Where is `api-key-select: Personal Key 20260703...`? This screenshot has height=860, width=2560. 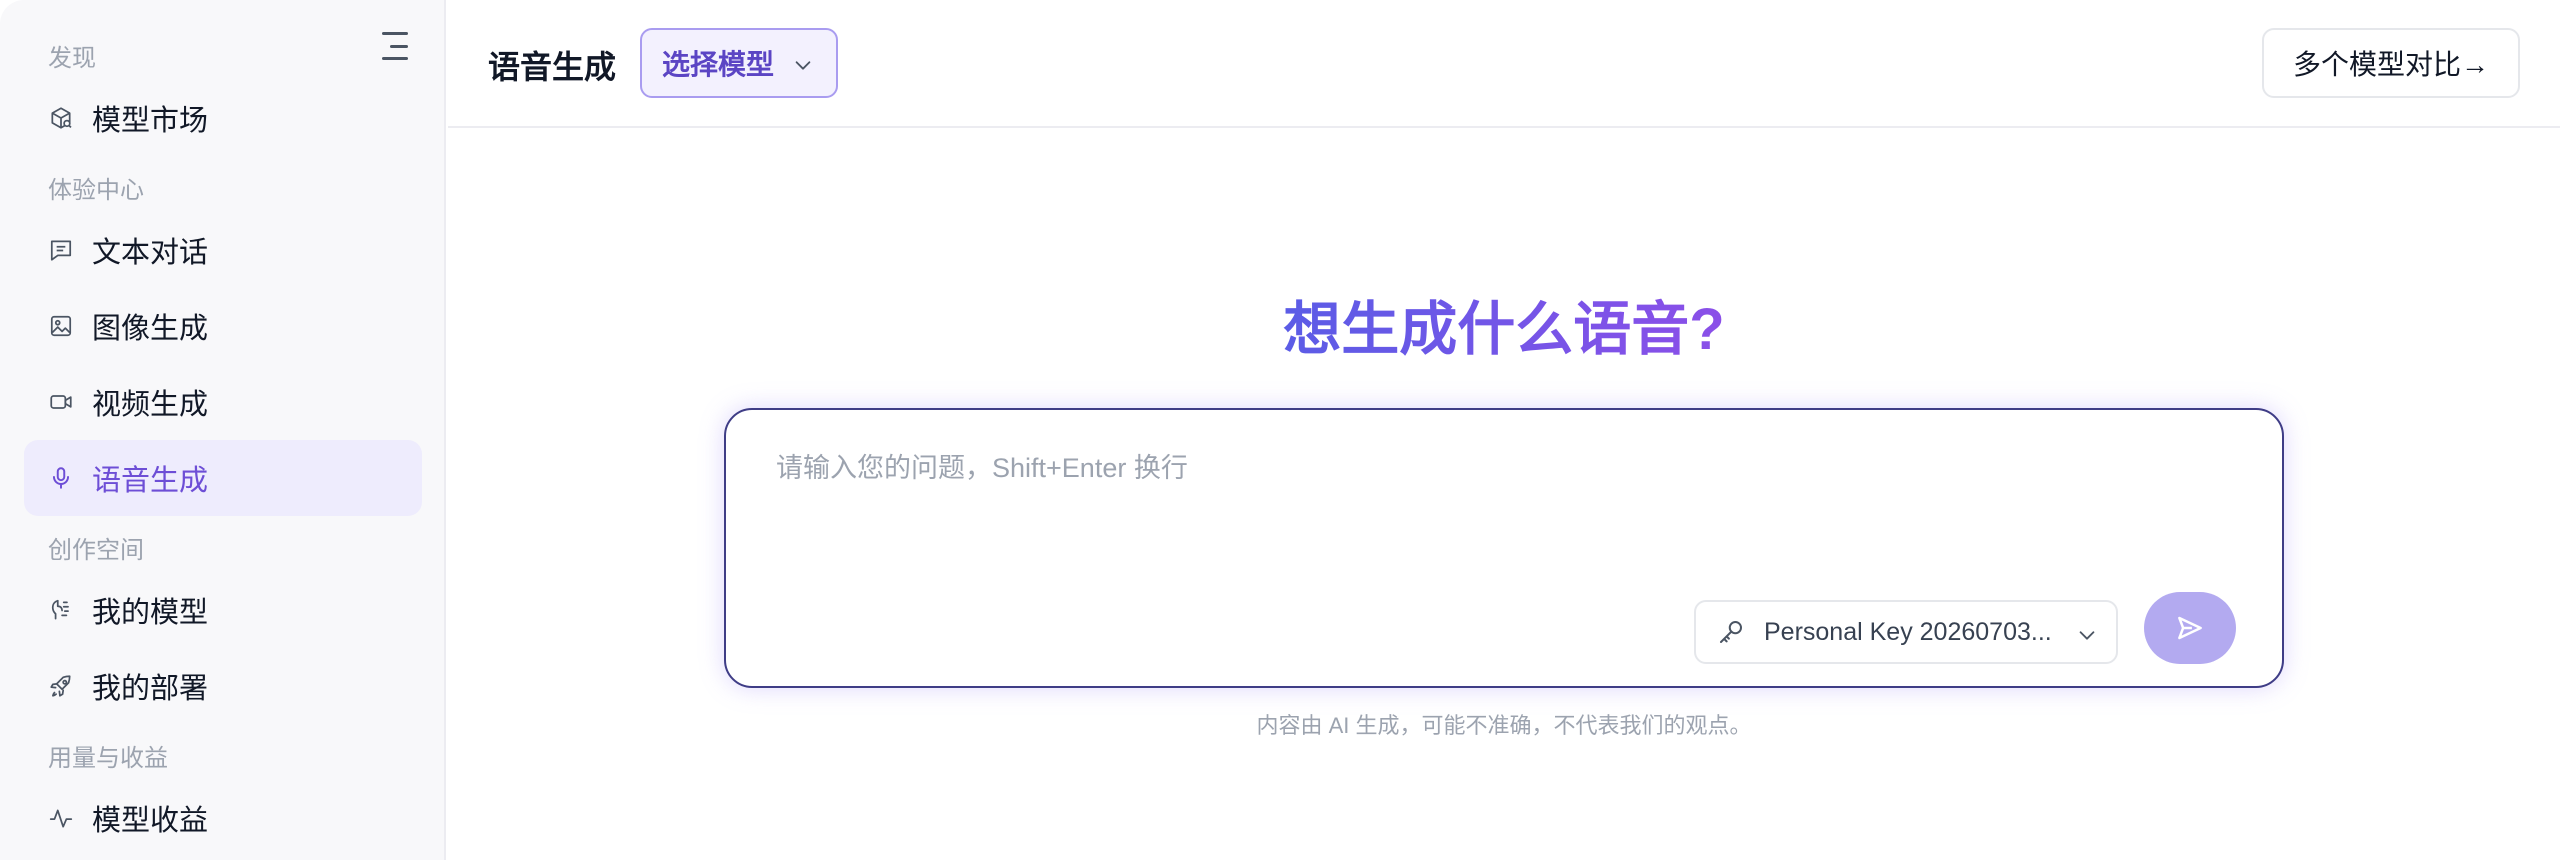
api-key-select: Personal Key 20260703... is located at coordinates (1906, 632).